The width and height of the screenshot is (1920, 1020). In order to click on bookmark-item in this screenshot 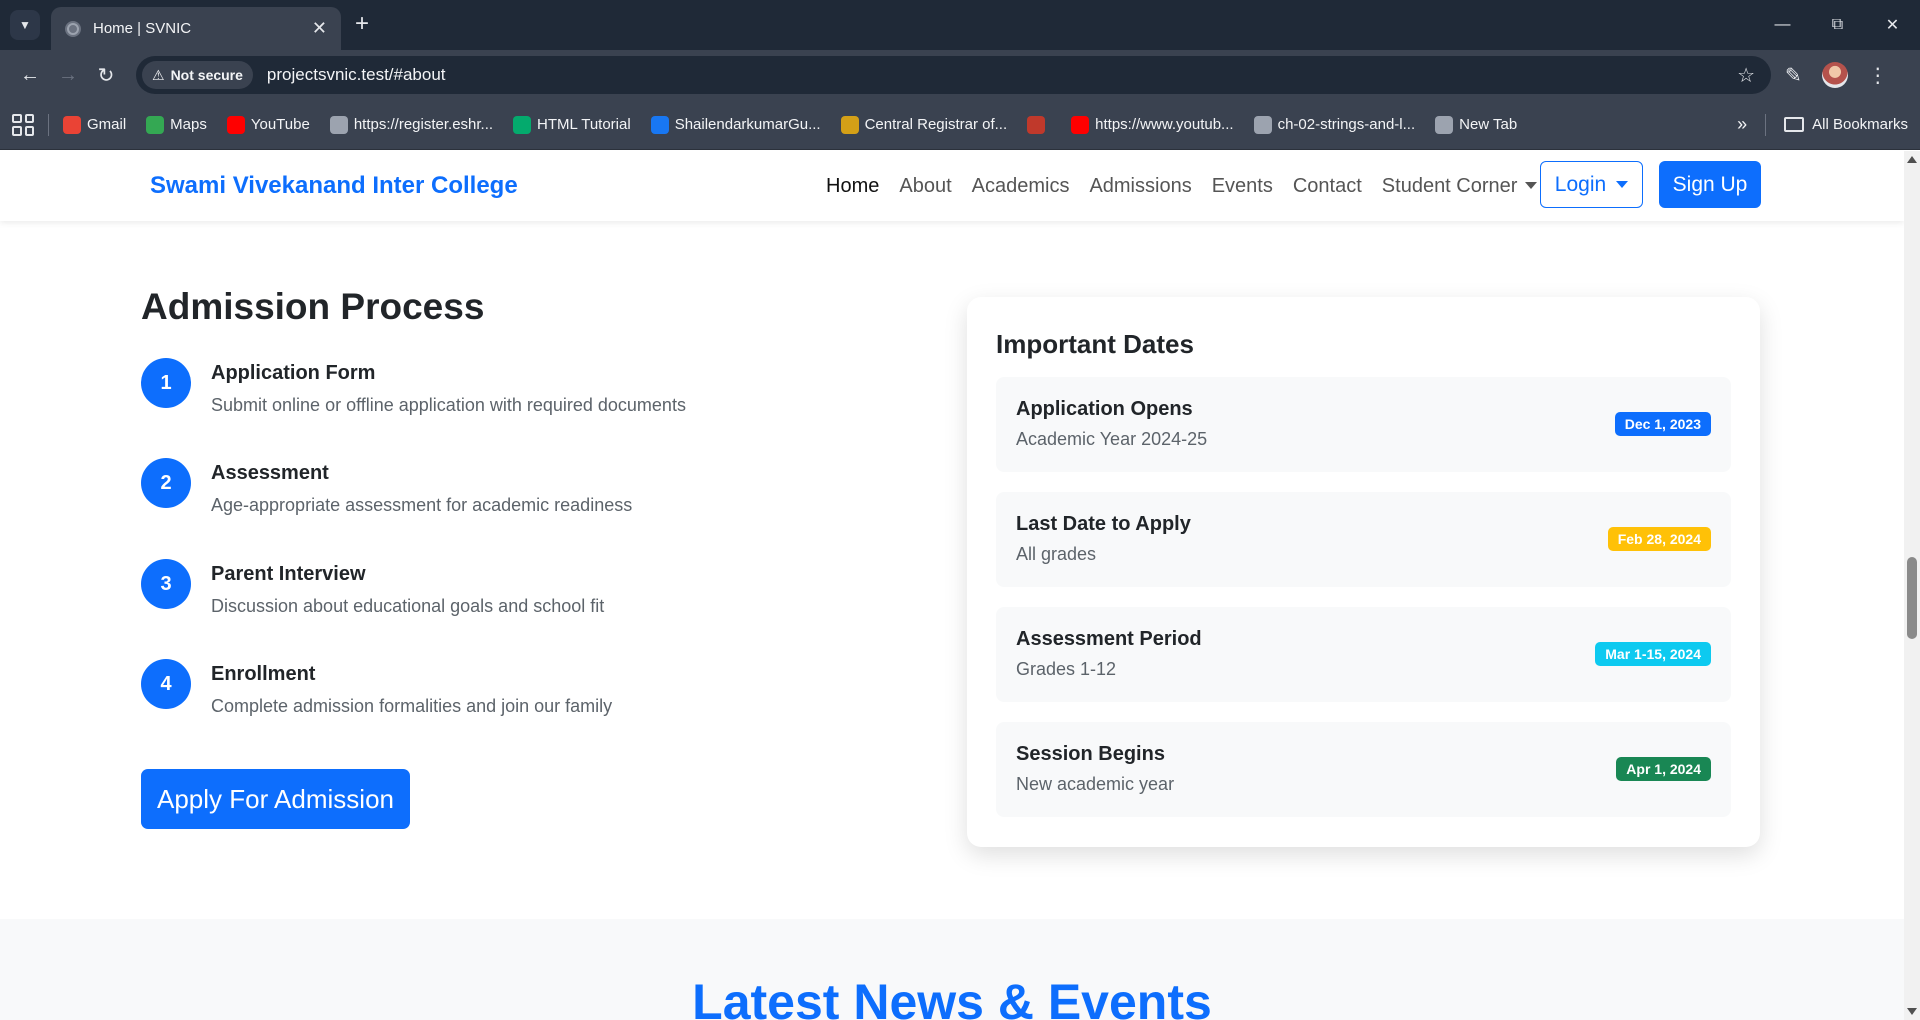, I will do `click(1039, 124)`.